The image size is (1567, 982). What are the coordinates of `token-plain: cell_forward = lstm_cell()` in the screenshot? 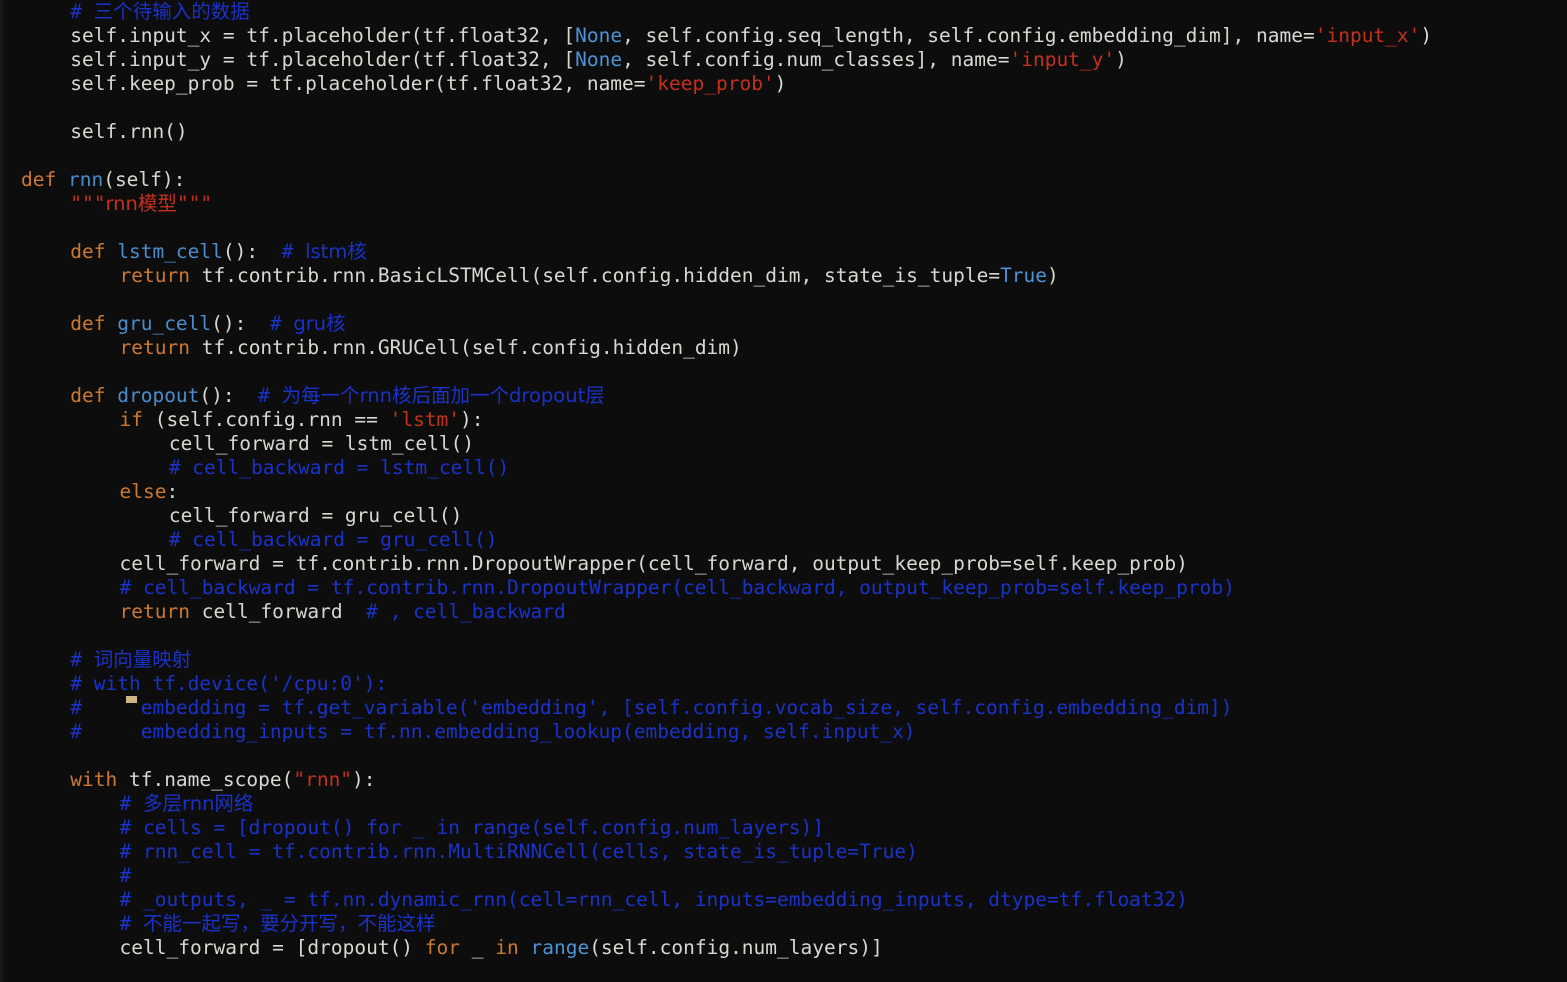 It's located at (321, 443).